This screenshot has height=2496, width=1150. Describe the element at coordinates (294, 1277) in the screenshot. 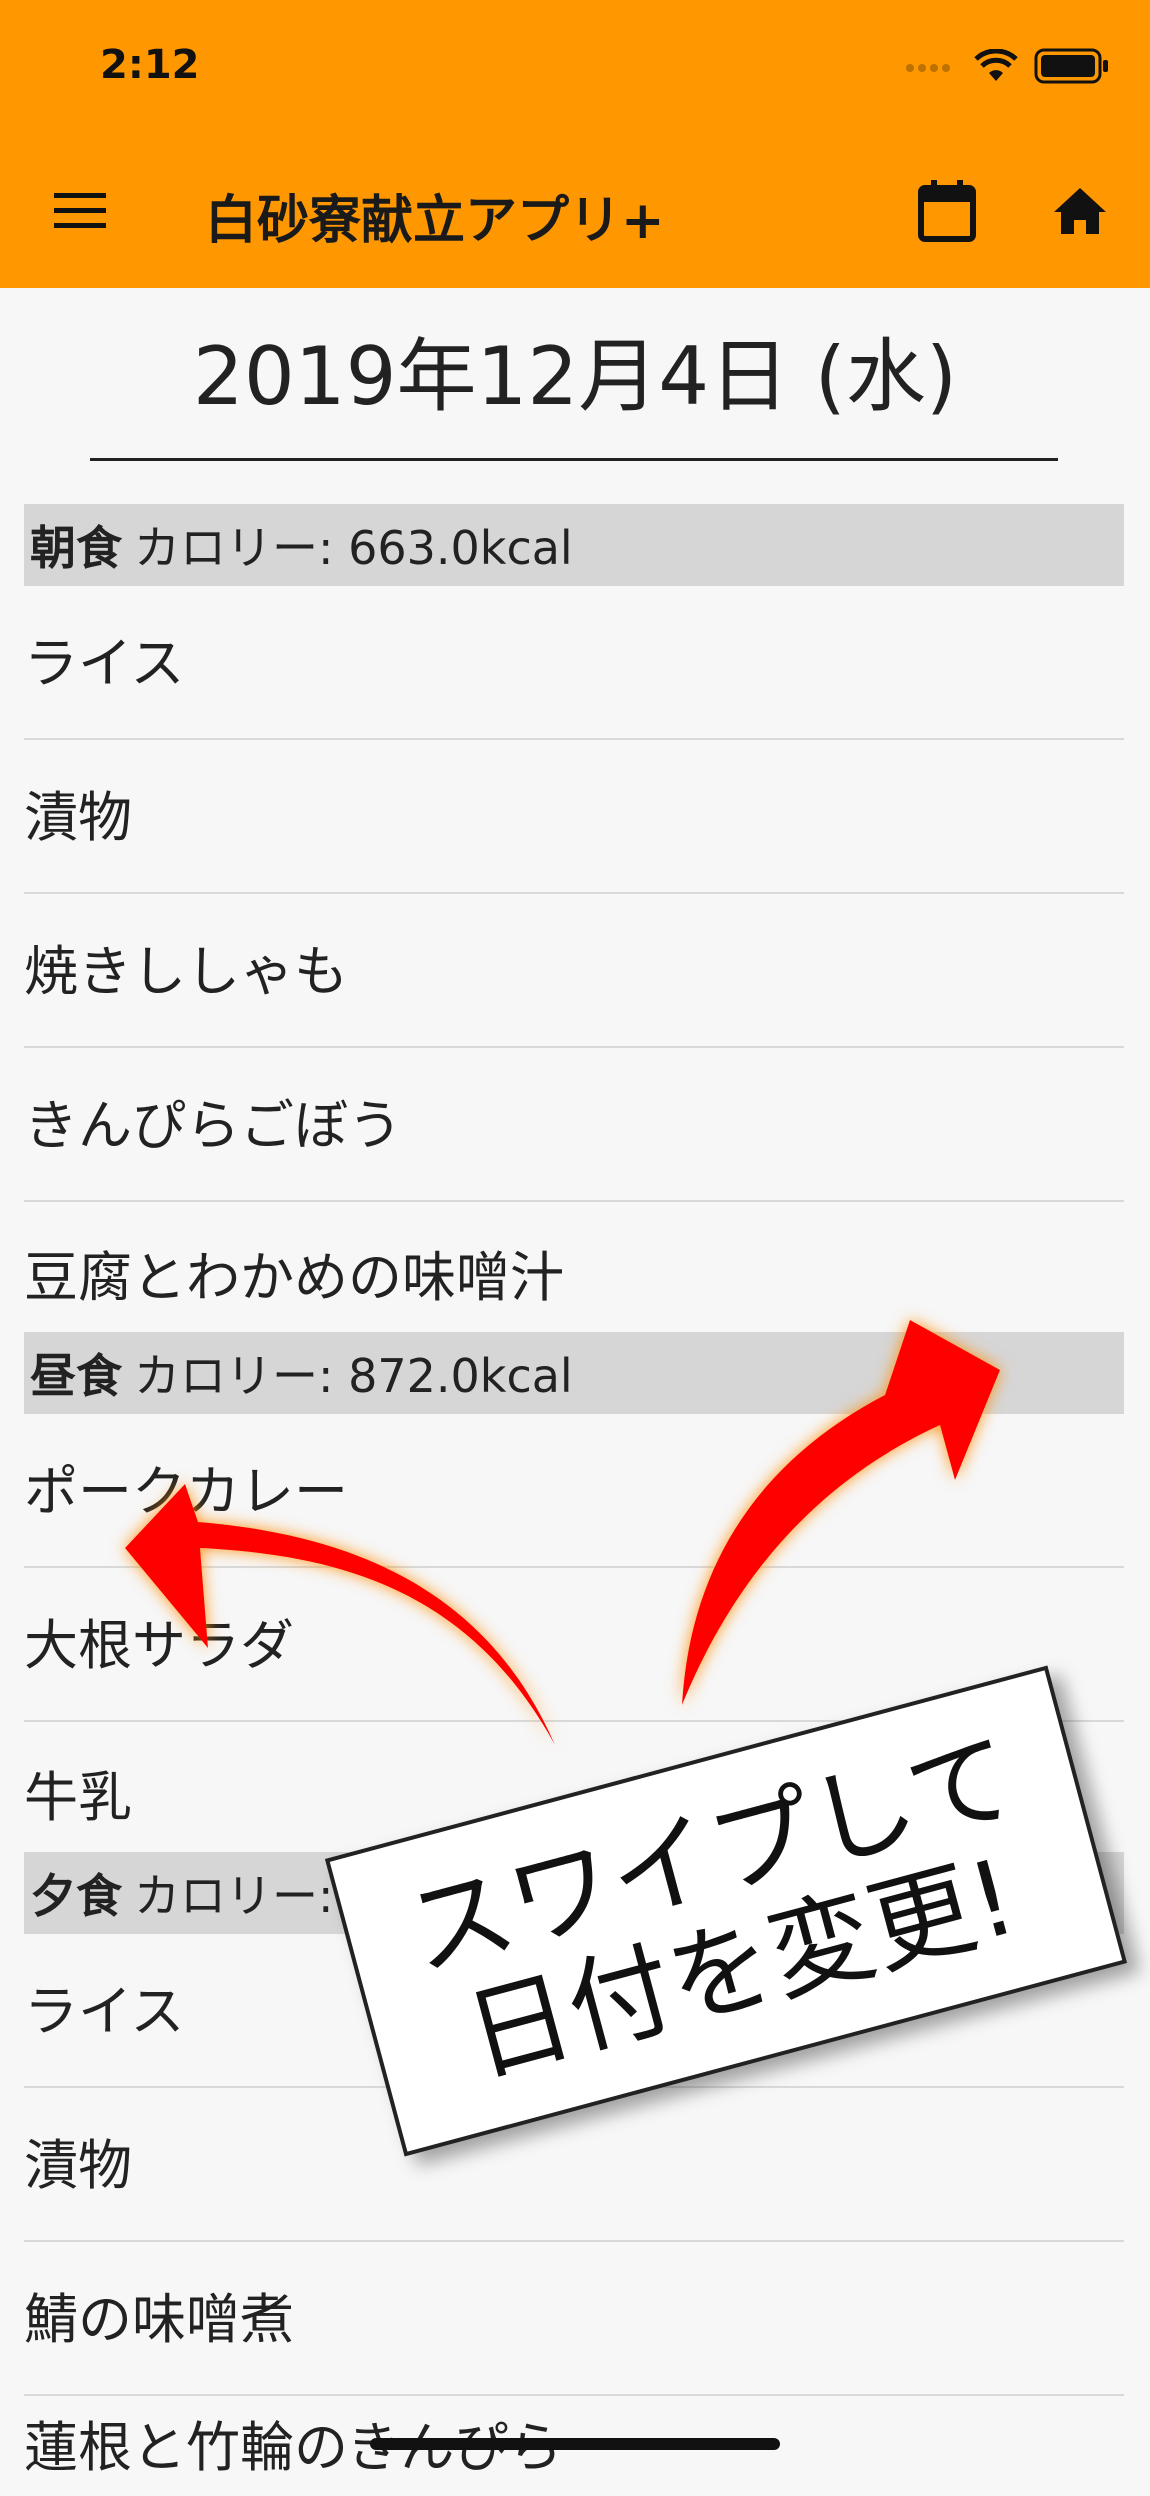

I see `dish-name: 豆腐とわかめの味噌汁` at that location.